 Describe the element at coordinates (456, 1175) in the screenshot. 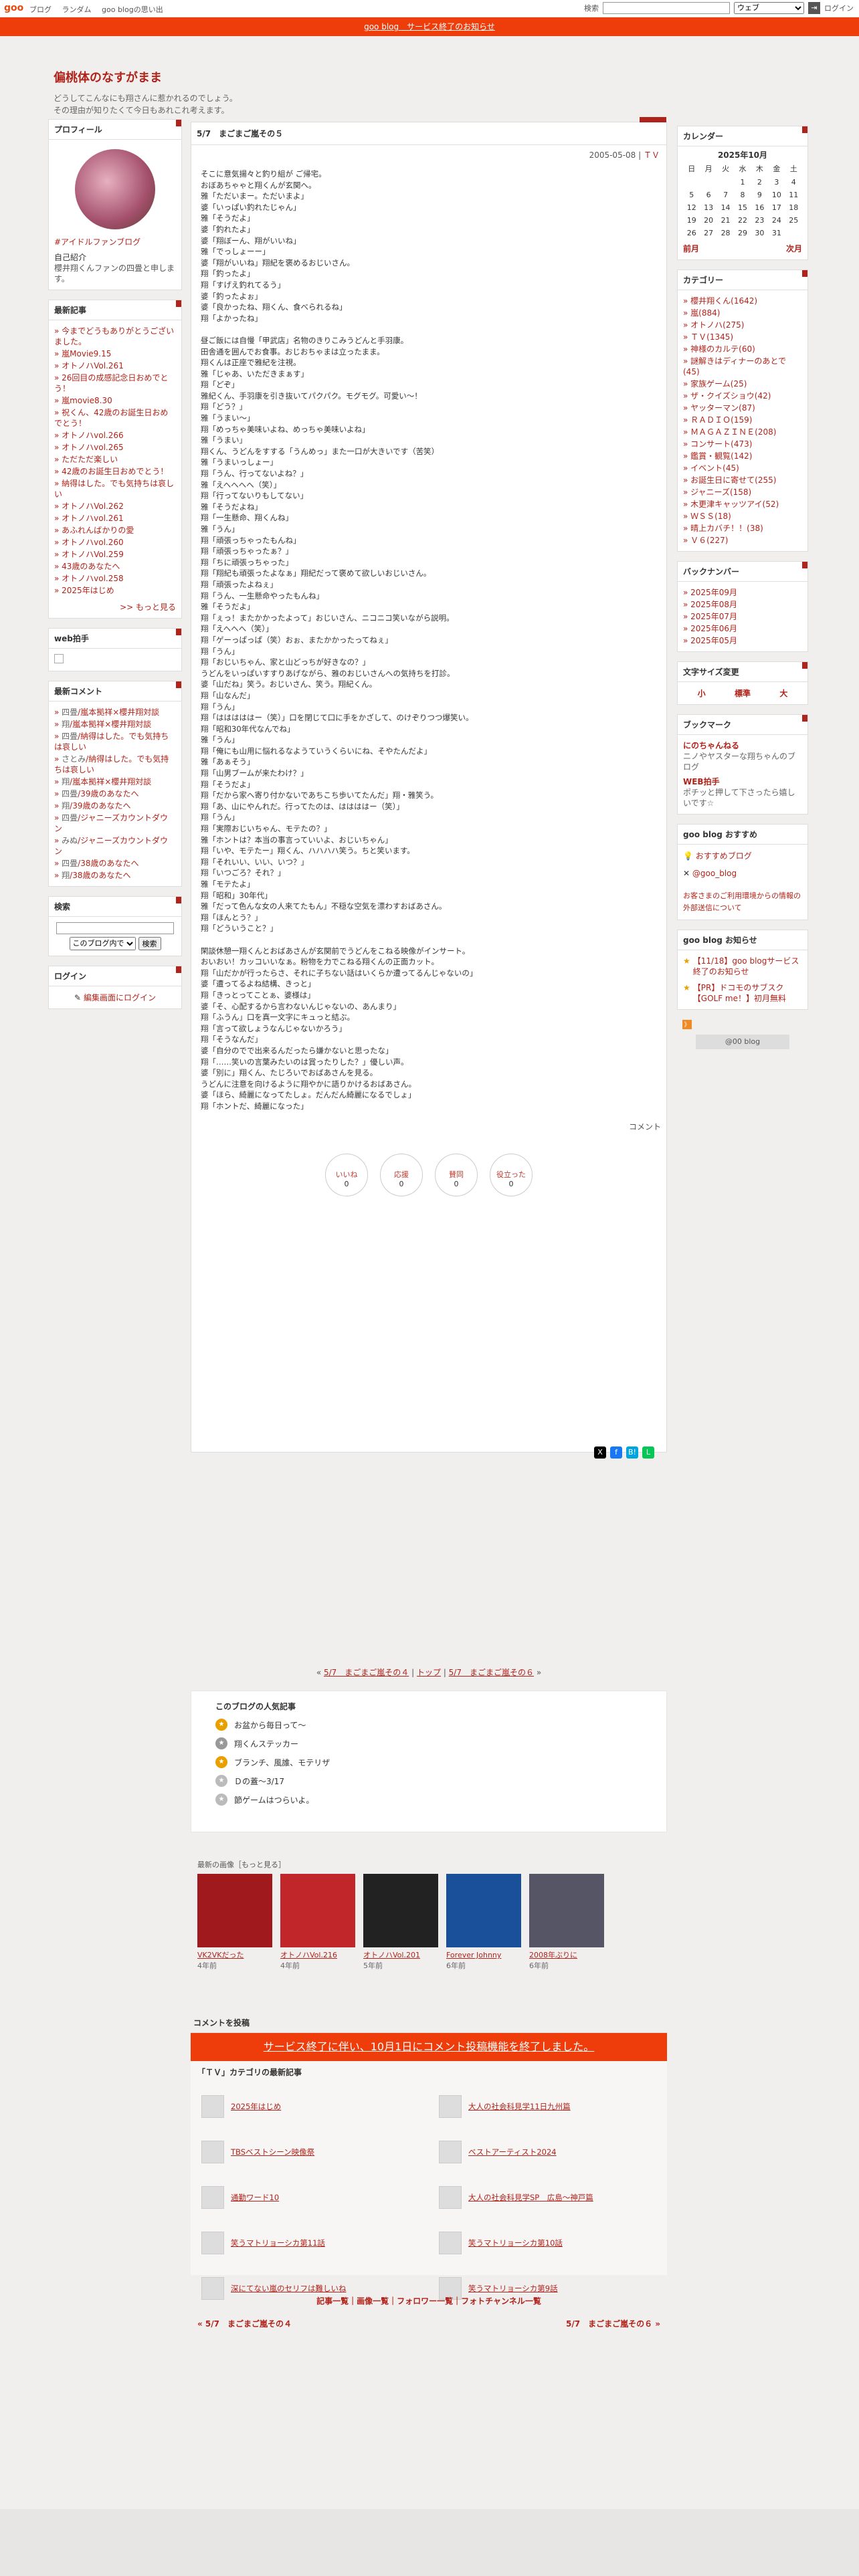

I see `reaction-button: 賛同 0` at that location.